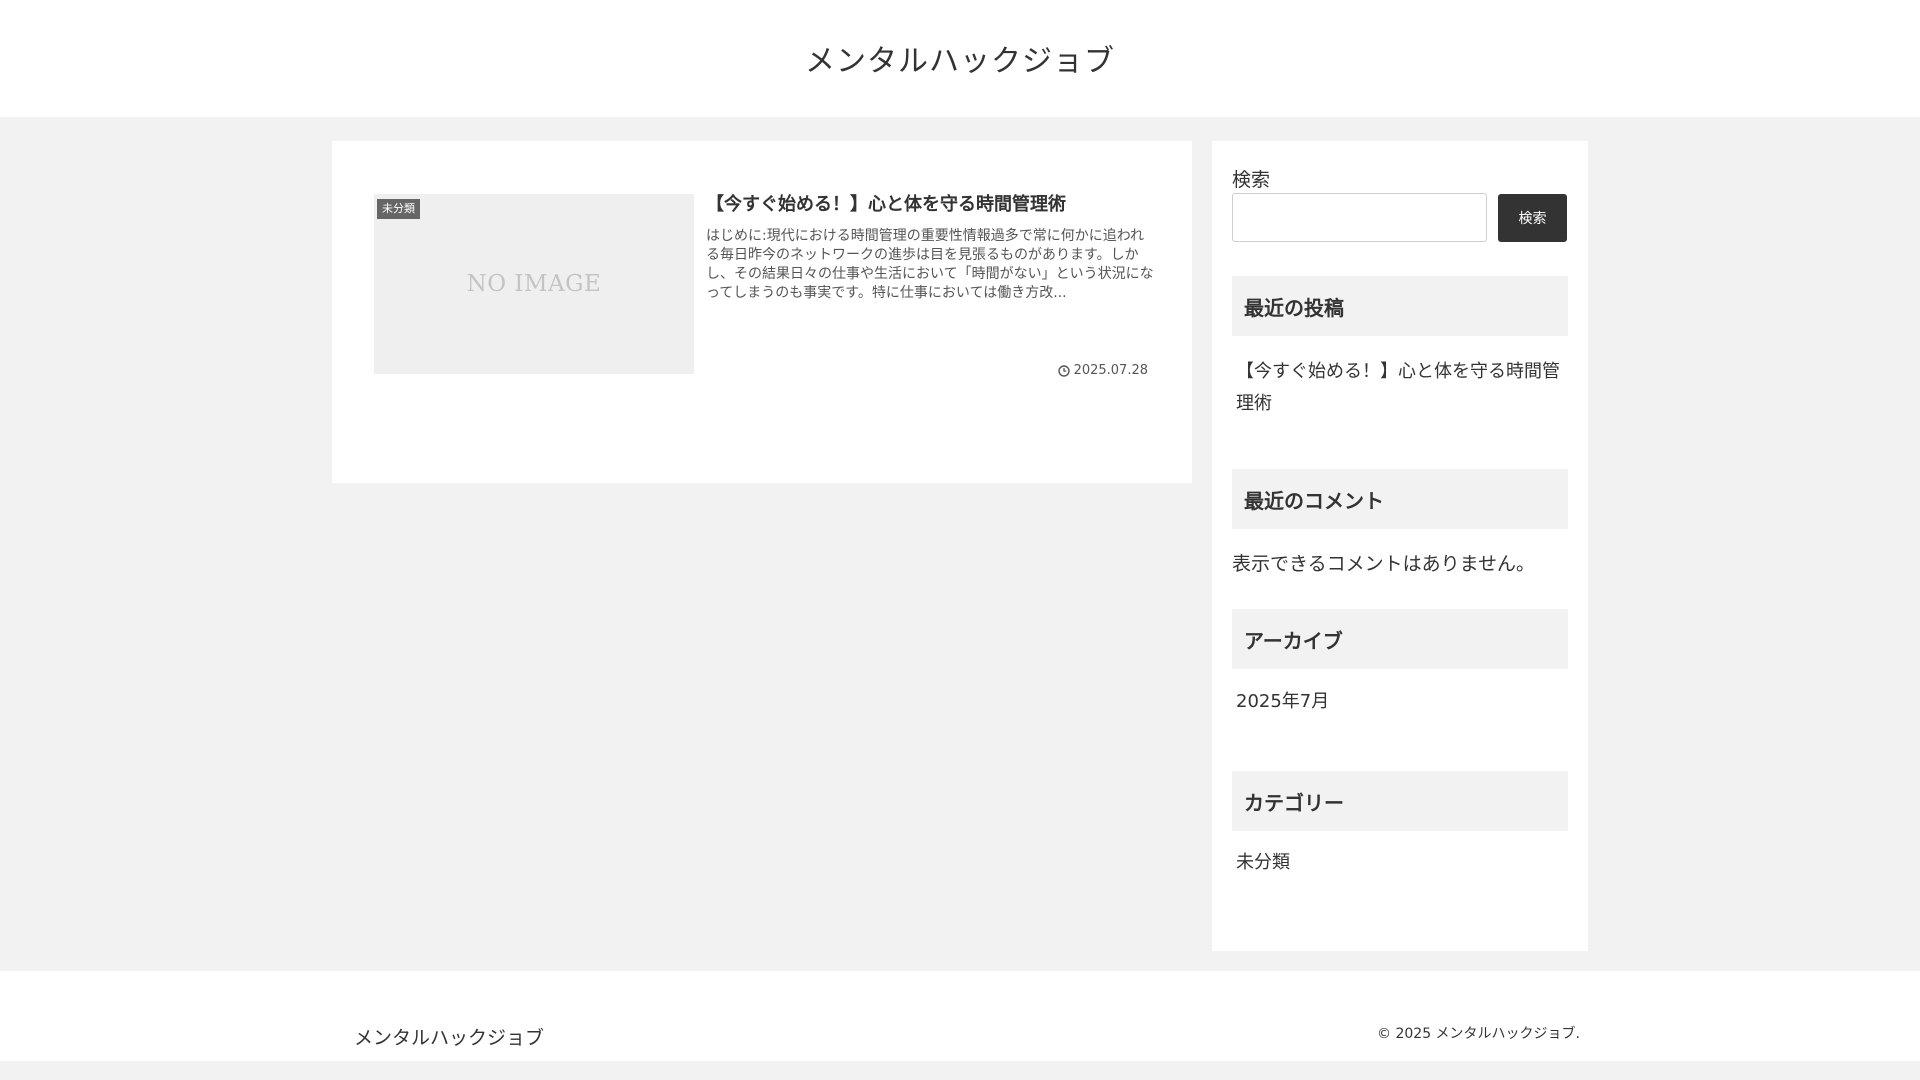 The height and width of the screenshot is (1080, 1920). I want to click on category-link: 未分類, so click(1402, 863).